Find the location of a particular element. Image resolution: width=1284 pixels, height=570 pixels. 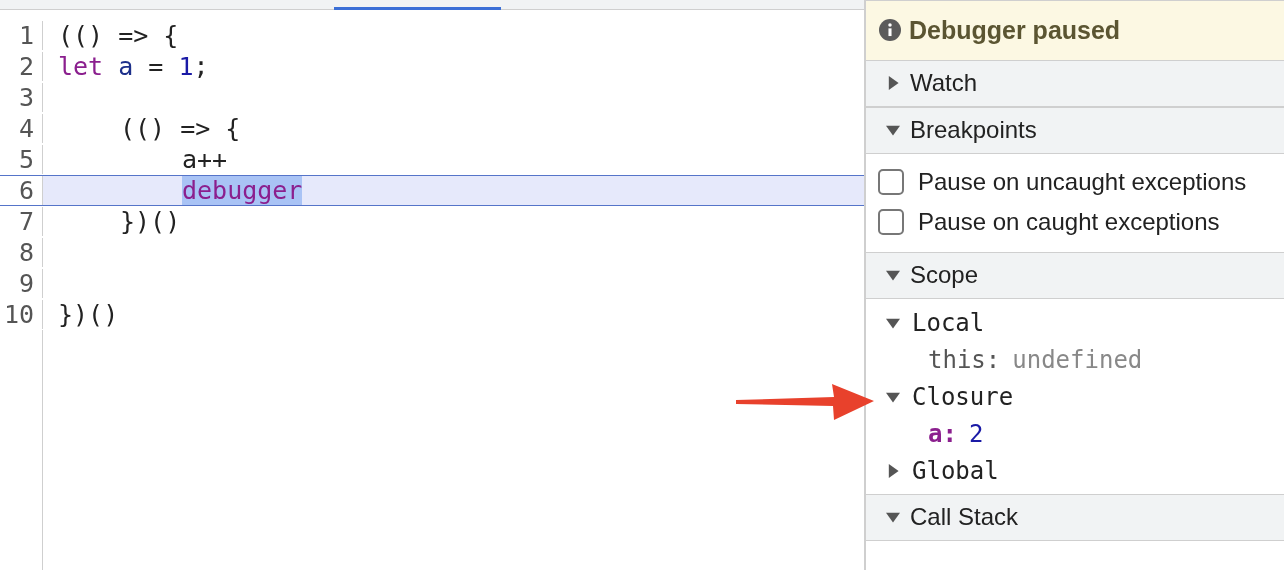

code-token: a is located at coordinates (125, 66).